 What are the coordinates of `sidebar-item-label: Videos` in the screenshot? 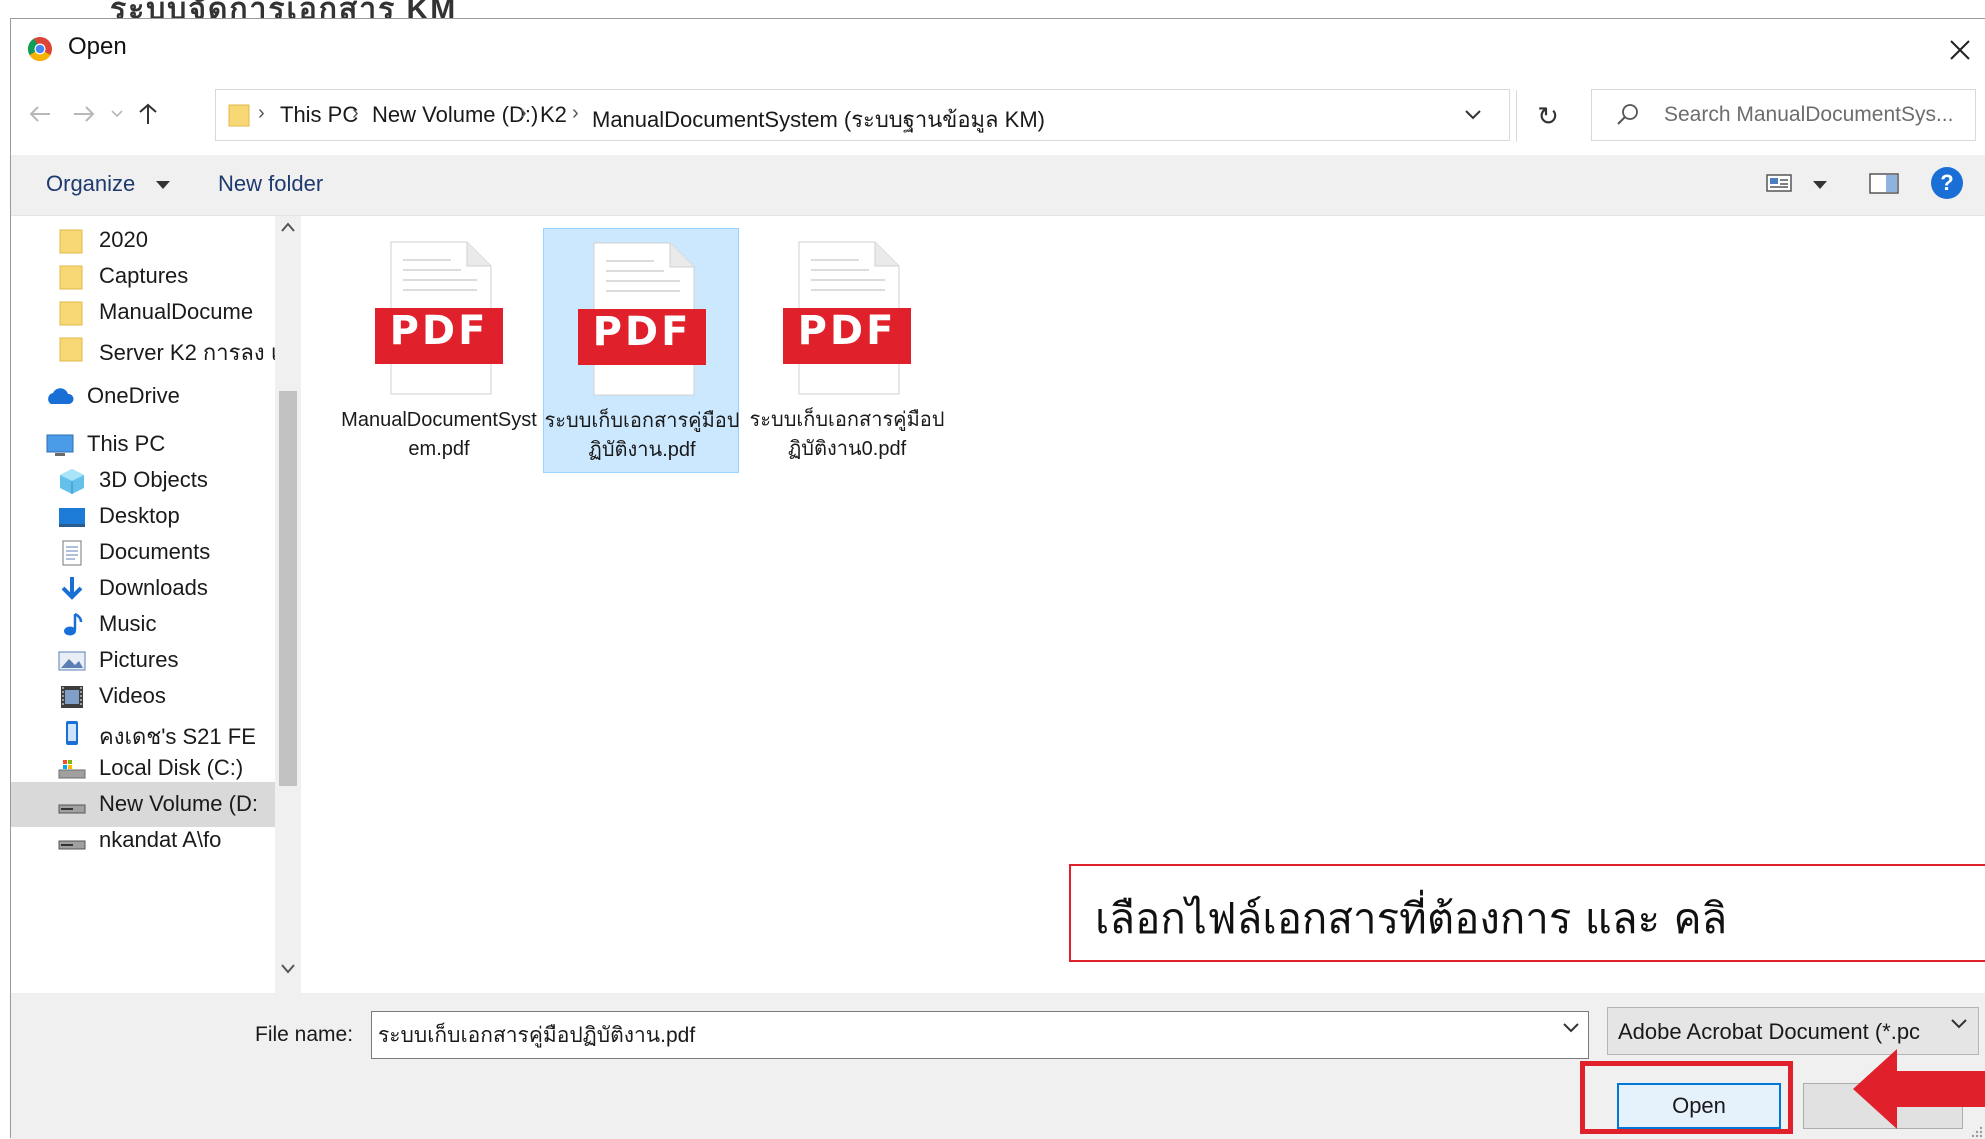 It's located at (132, 695).